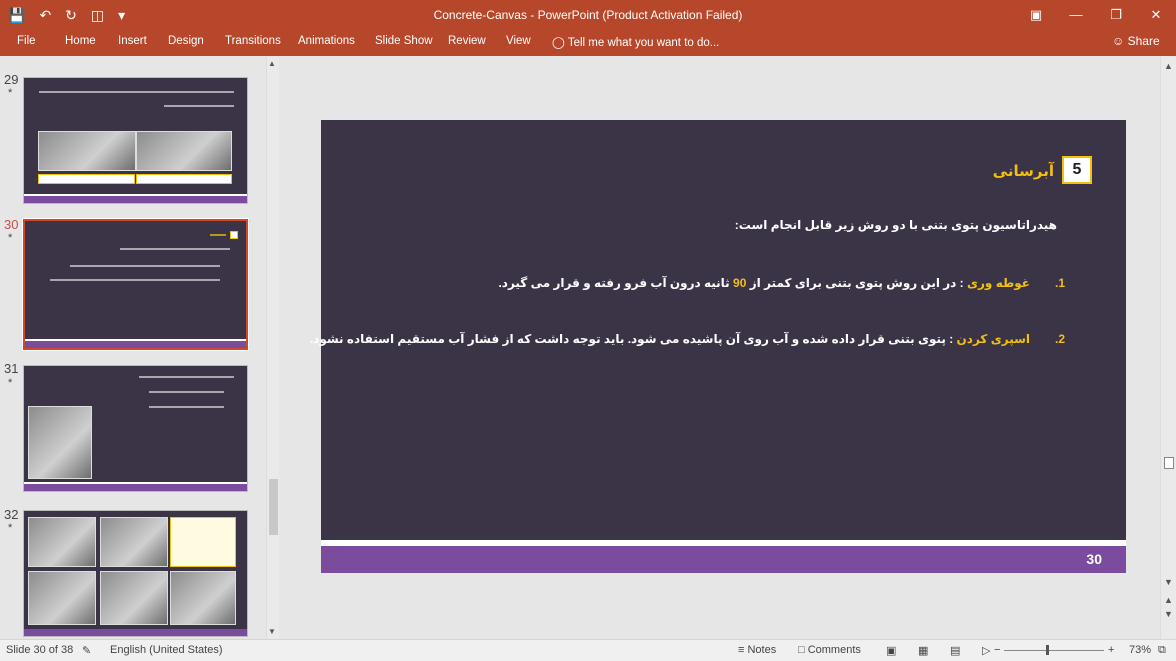 The height and width of the screenshot is (661, 1176). Describe the element at coordinates (1140, 650) in the screenshot. I see `zoom-level: 73%` at that location.